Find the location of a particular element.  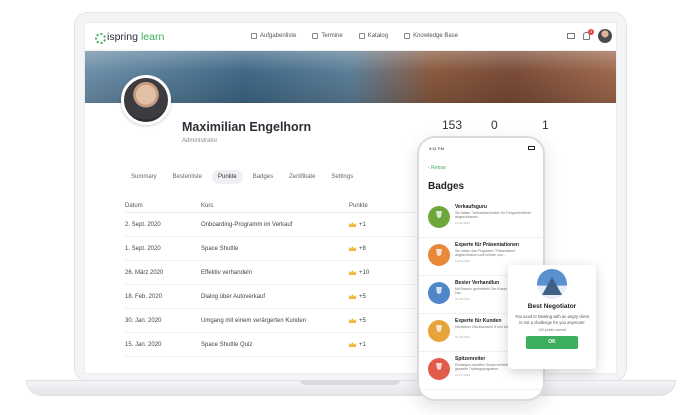

tab-bestenliste: Bestenliste is located at coordinates (187, 177).